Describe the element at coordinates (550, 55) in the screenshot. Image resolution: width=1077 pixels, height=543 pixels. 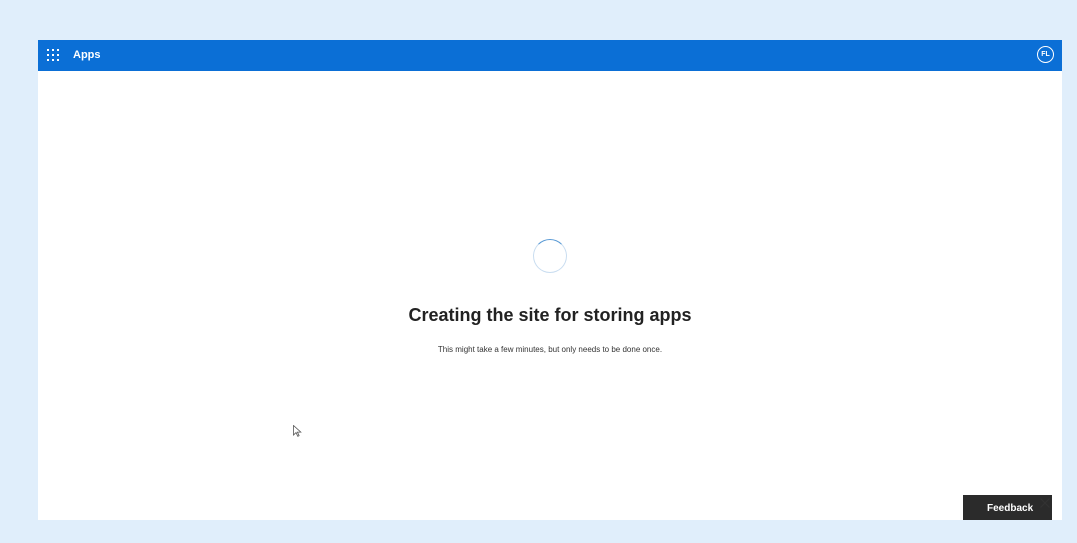
I see `app-header-bar: Apps FL` at that location.